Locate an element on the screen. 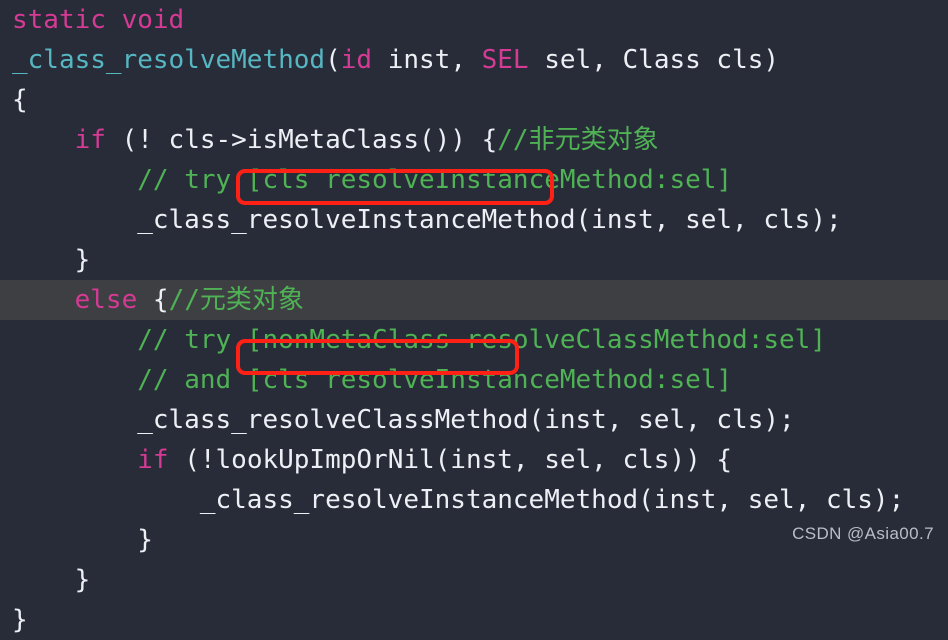 Image resolution: width=948 pixels, height=640 pixels. code-token: sel, Class cls) is located at coordinates (654, 60).